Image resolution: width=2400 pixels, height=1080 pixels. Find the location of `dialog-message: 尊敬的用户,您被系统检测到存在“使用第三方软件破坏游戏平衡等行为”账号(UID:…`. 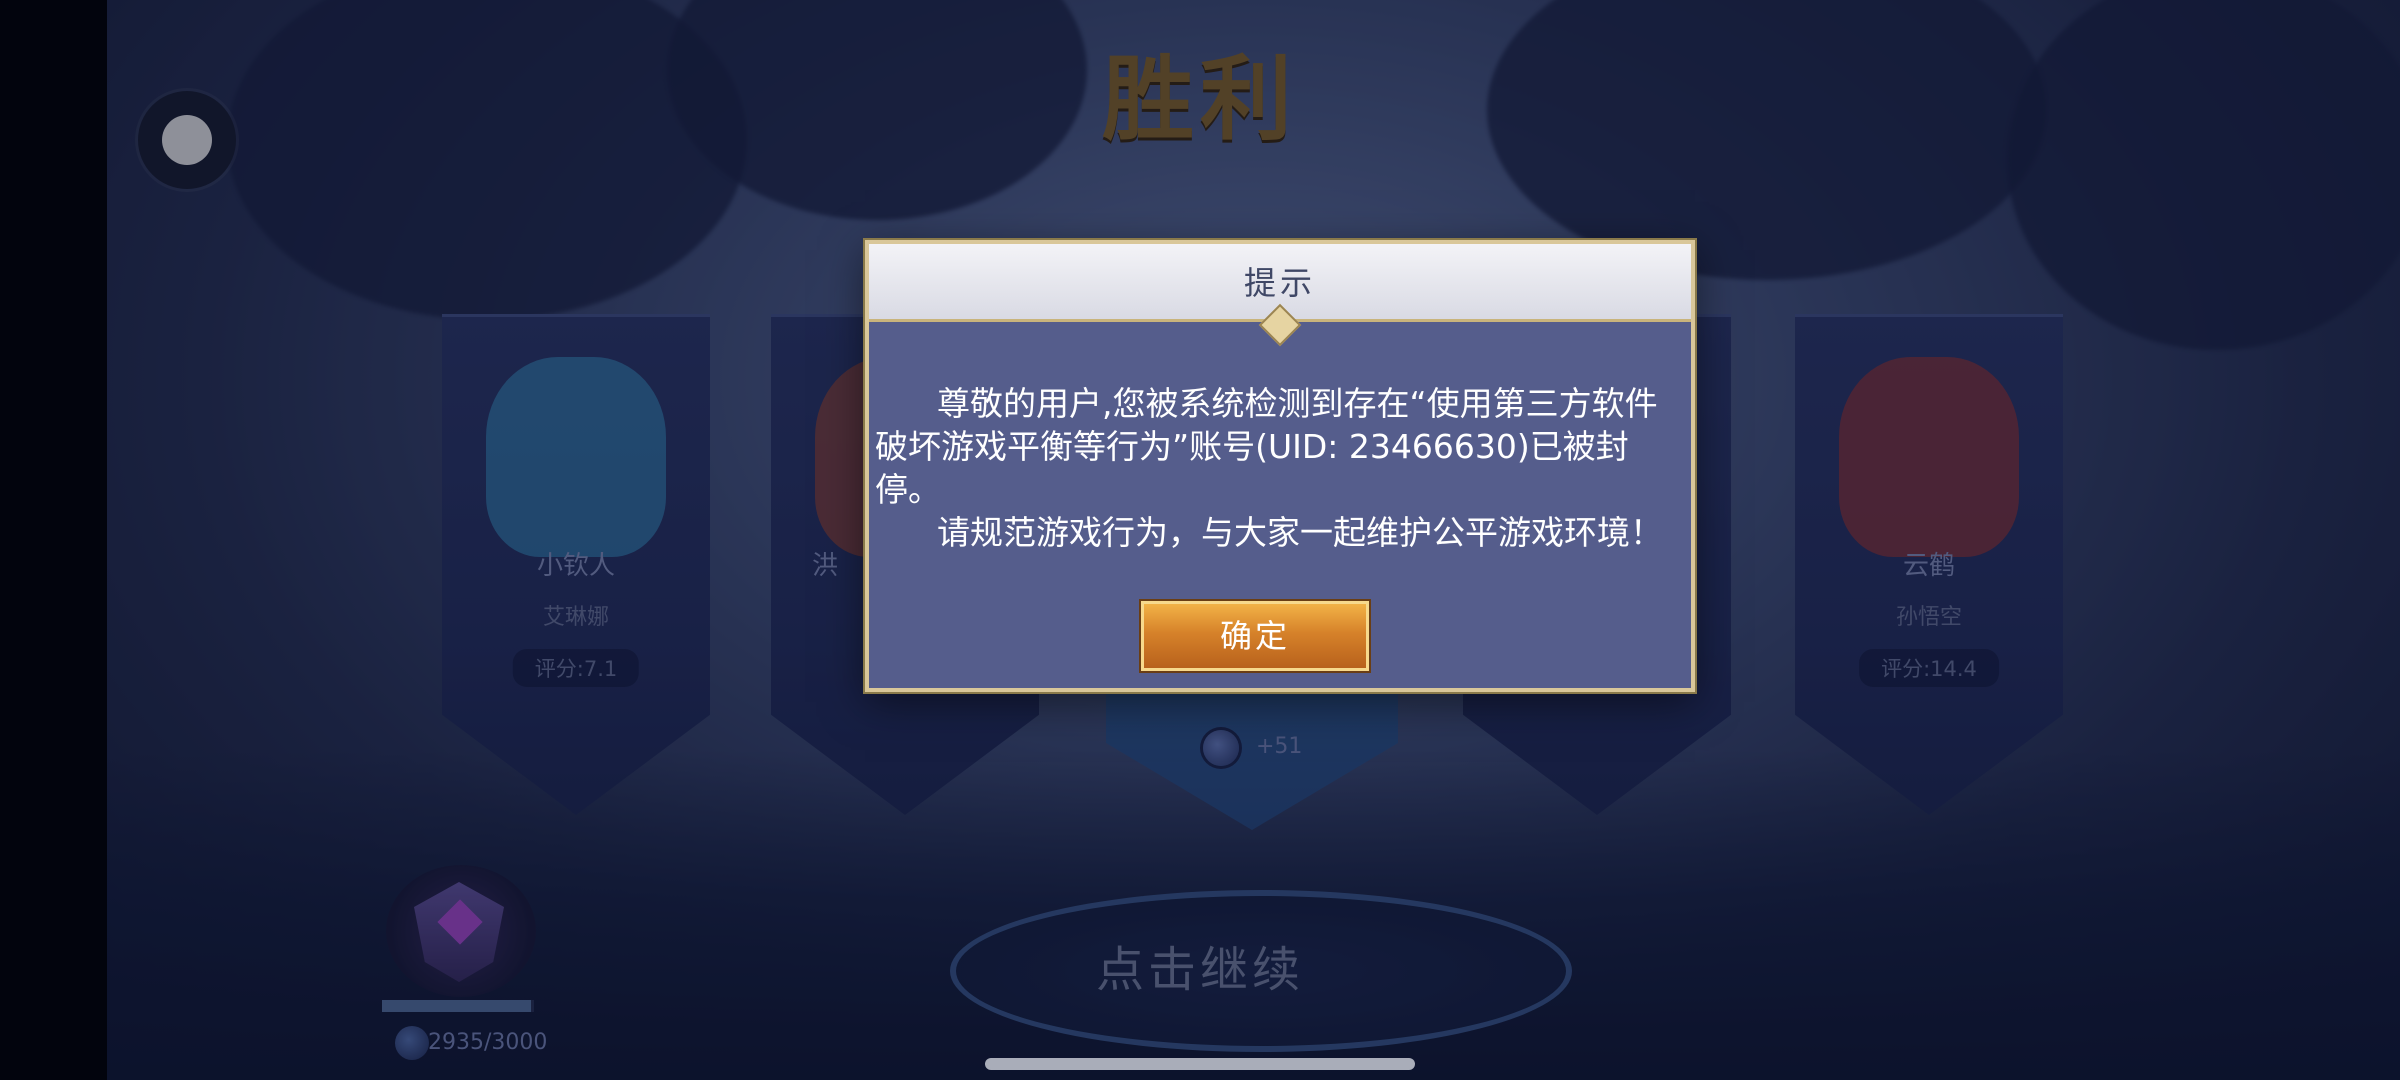

dialog-message: 尊敬的用户,您被系统检测到存在“使用第三方软件破坏游戏平衡等行为”账号(UID:… is located at coordinates (1278, 468).